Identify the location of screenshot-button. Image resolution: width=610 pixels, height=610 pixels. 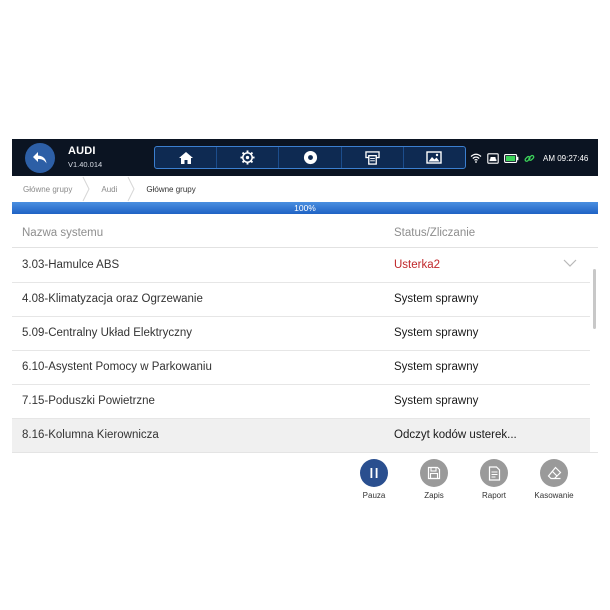
(434, 157).